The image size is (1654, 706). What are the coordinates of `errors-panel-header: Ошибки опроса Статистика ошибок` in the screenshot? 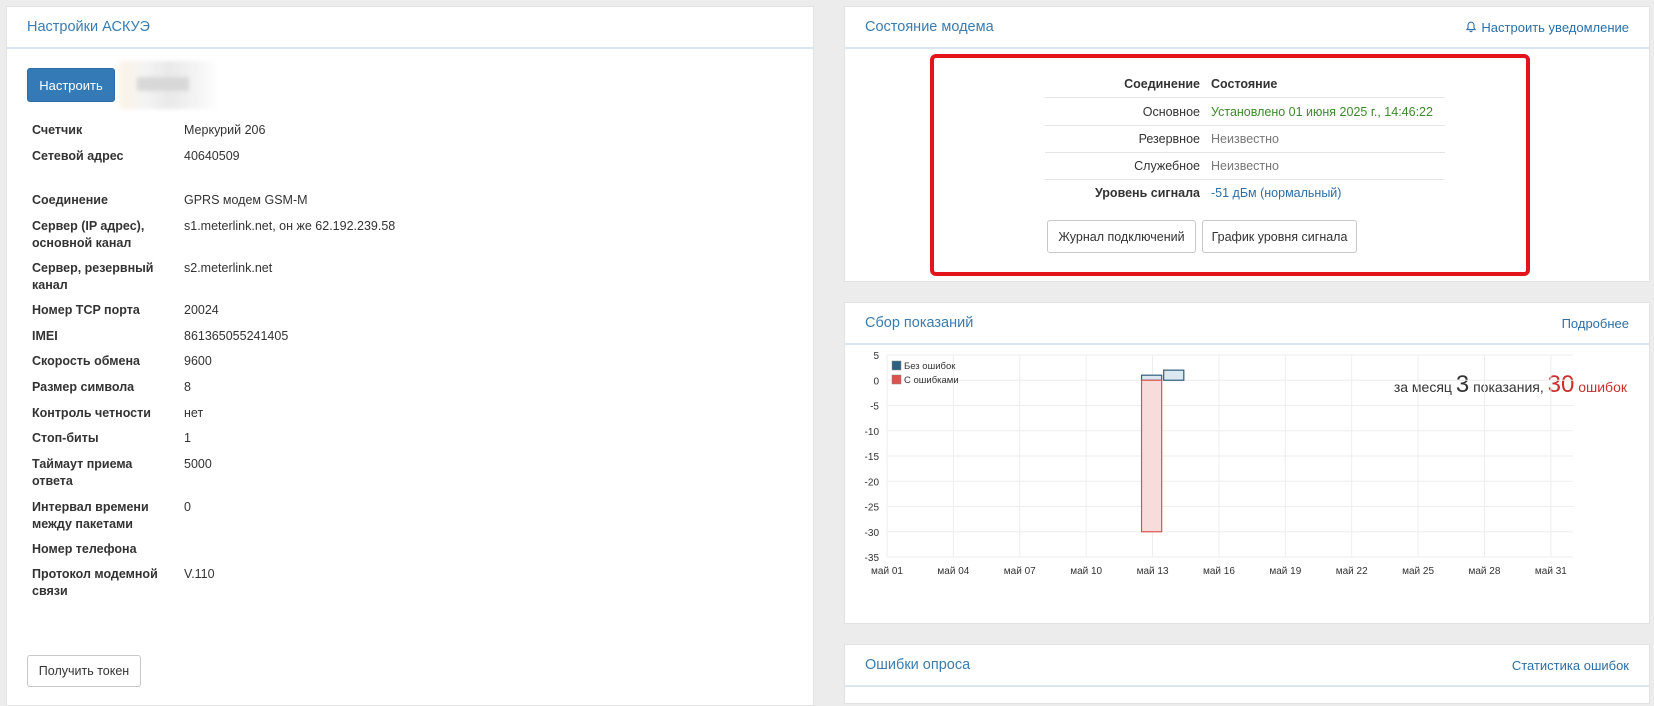 It's located at (1247, 666).